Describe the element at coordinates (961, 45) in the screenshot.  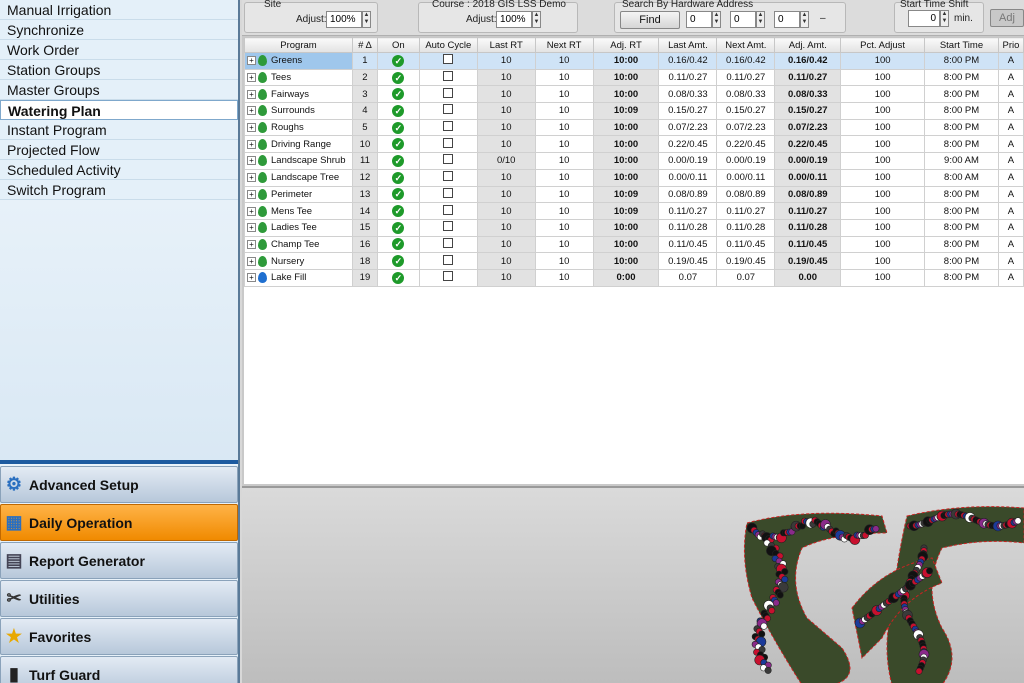
I see `column-header: Start Time` at that location.